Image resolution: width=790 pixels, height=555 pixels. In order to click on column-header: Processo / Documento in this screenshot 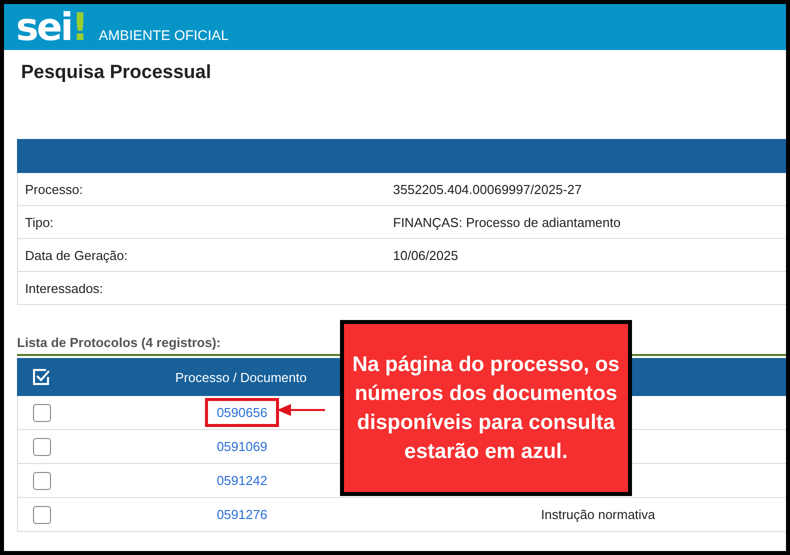, I will do `click(241, 377)`.